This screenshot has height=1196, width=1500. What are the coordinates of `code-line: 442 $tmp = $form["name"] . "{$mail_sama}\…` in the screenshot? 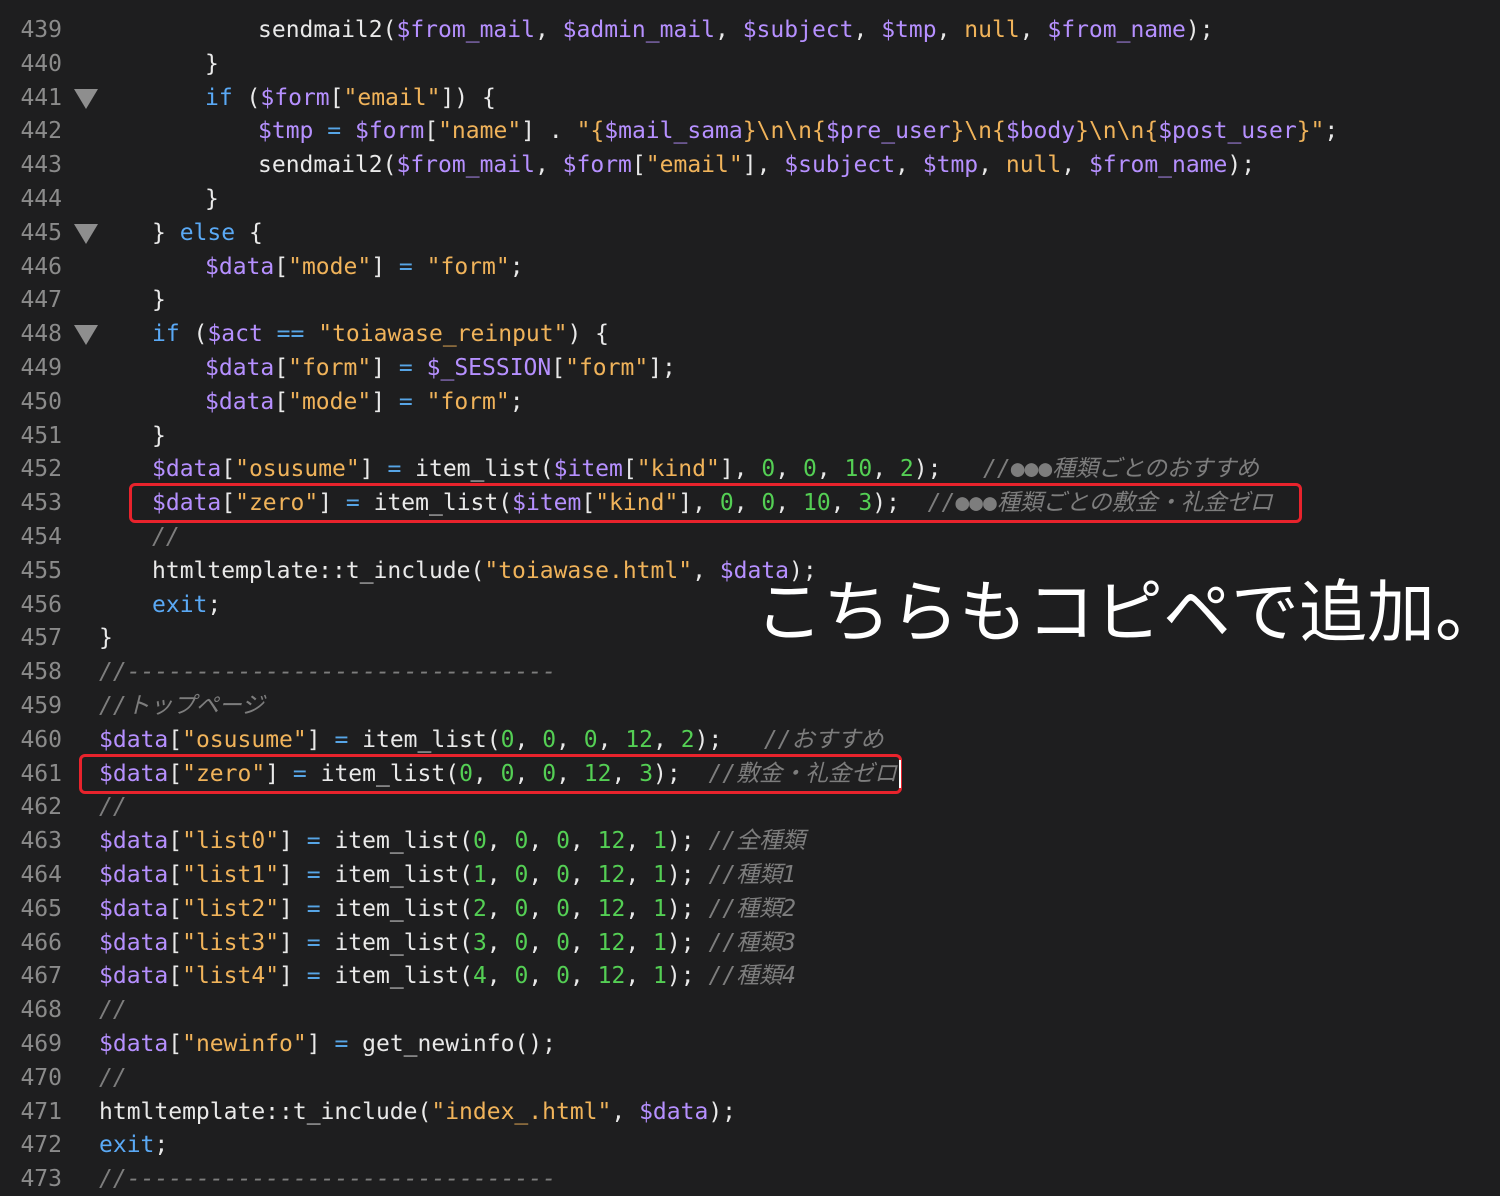 It's located at (750, 131).